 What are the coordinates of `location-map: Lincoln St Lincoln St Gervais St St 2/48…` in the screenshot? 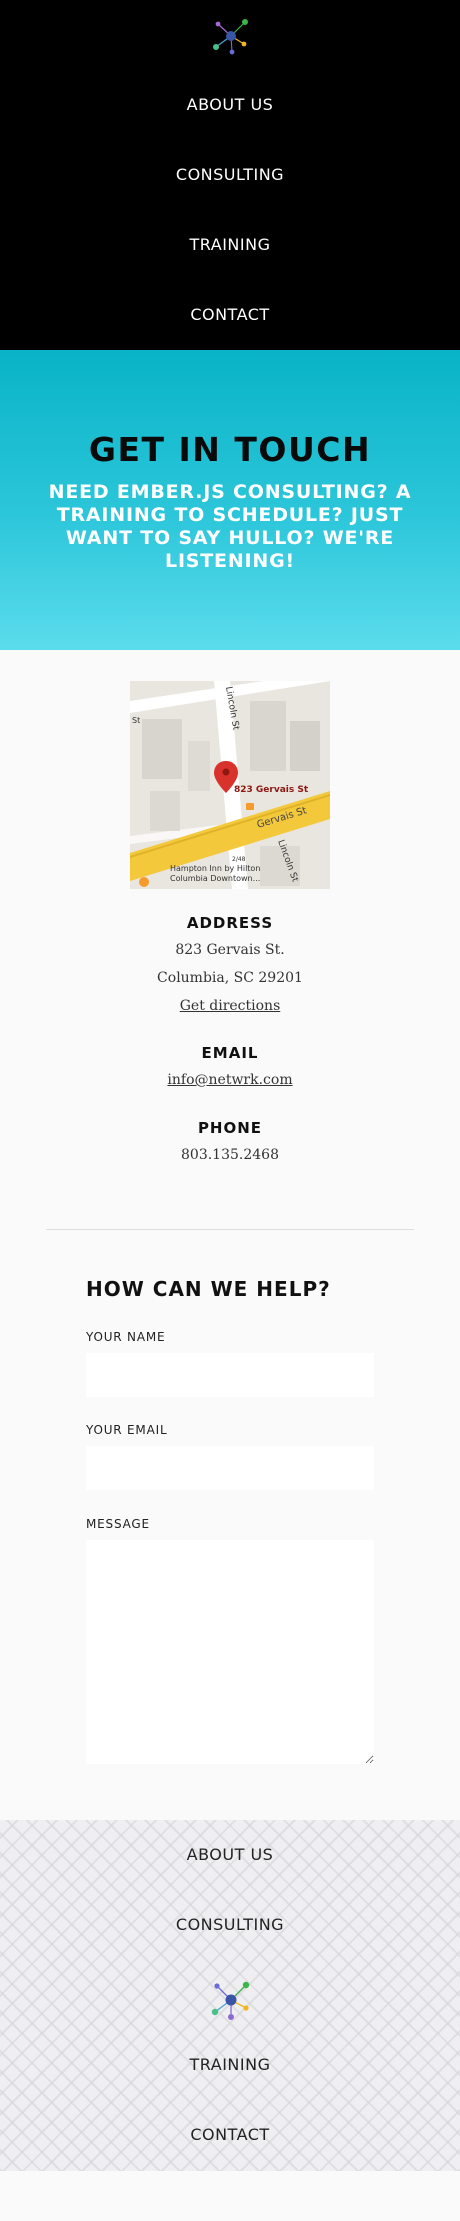 It's located at (230, 785).